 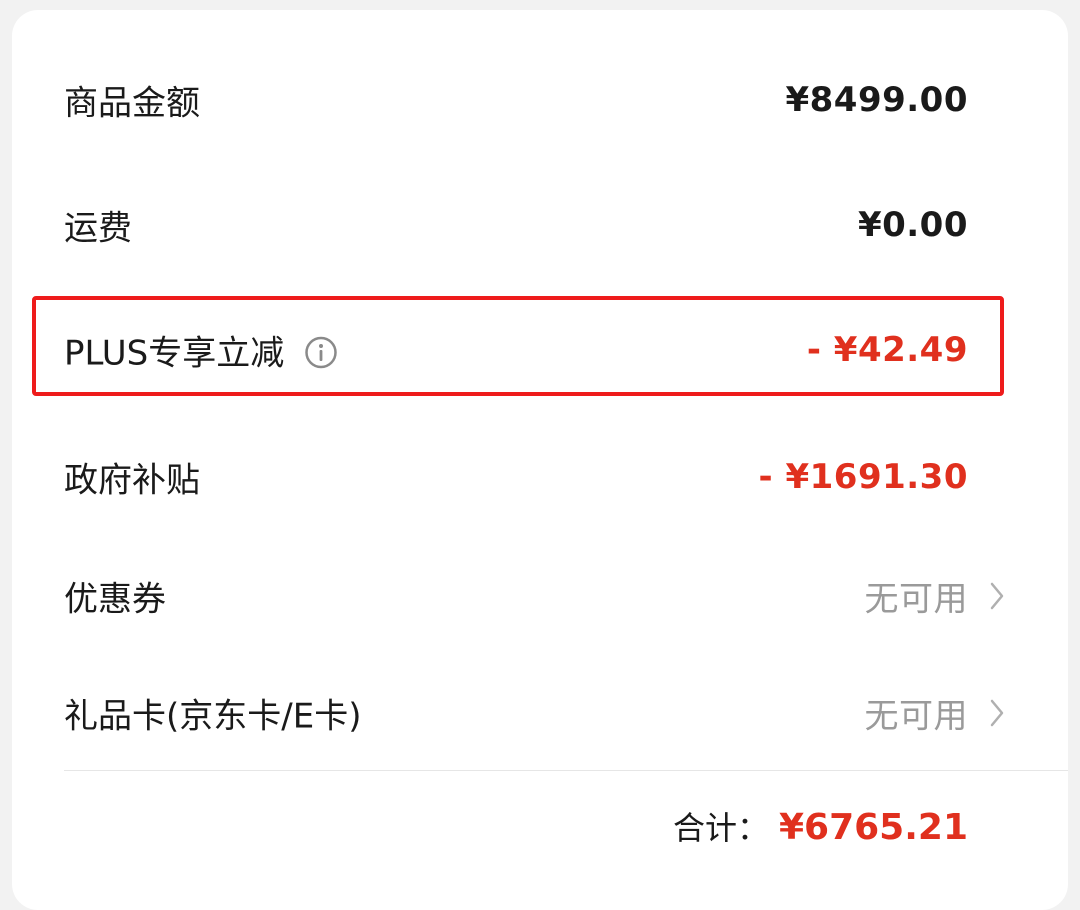 I want to click on total-row: 合计： ¥6765.21, so click(x=820, y=826).